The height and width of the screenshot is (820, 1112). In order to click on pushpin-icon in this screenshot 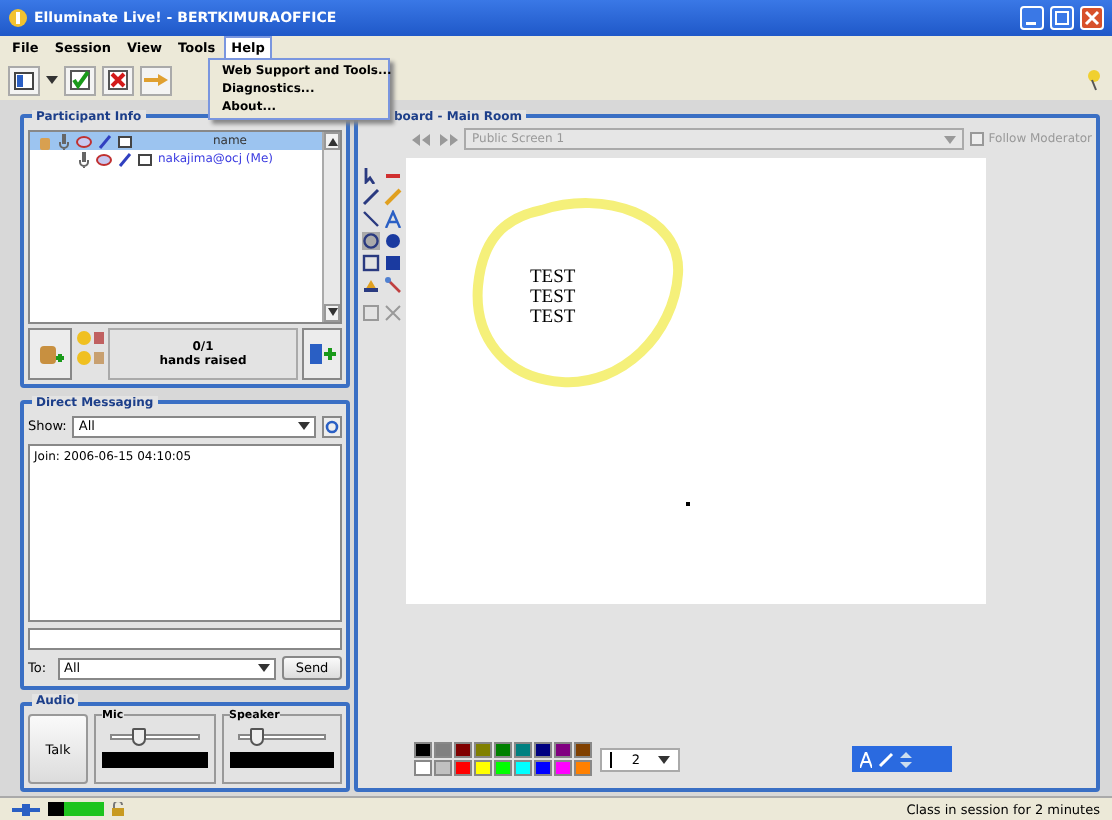, I will do `click(1094, 80)`.